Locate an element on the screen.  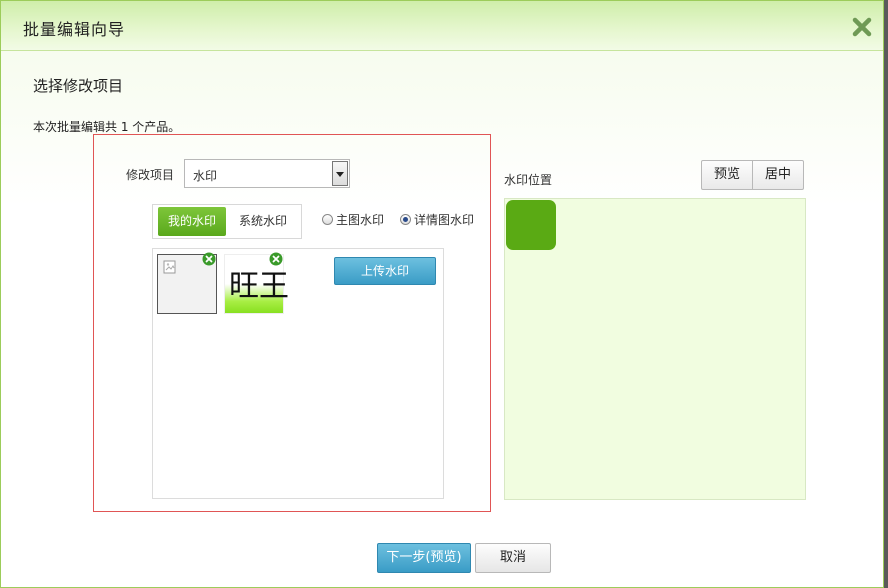
close-icon is located at coordinates (862, 27).